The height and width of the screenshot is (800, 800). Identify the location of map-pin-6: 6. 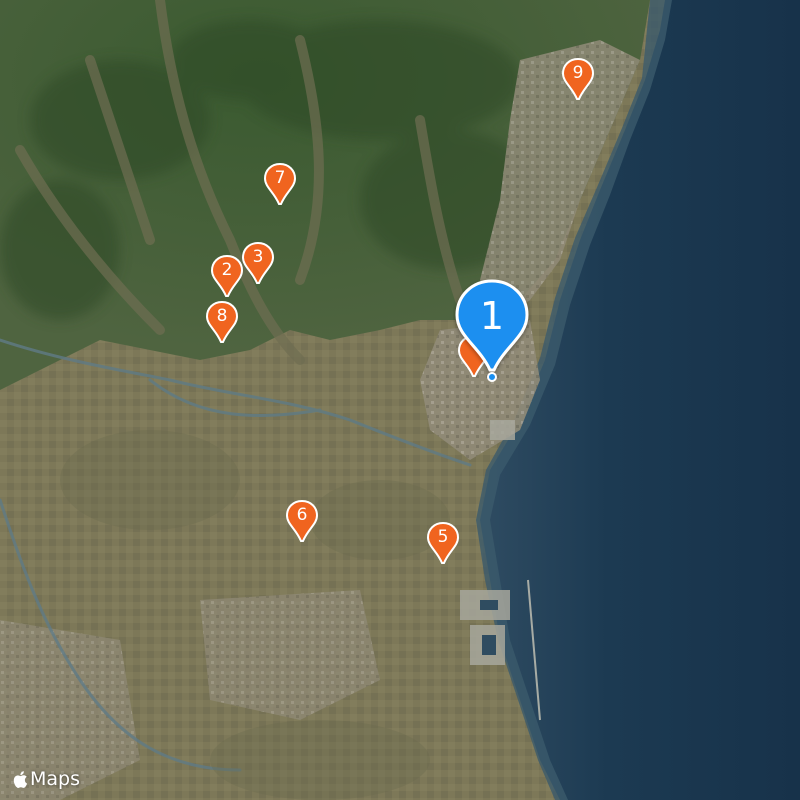
(302, 521).